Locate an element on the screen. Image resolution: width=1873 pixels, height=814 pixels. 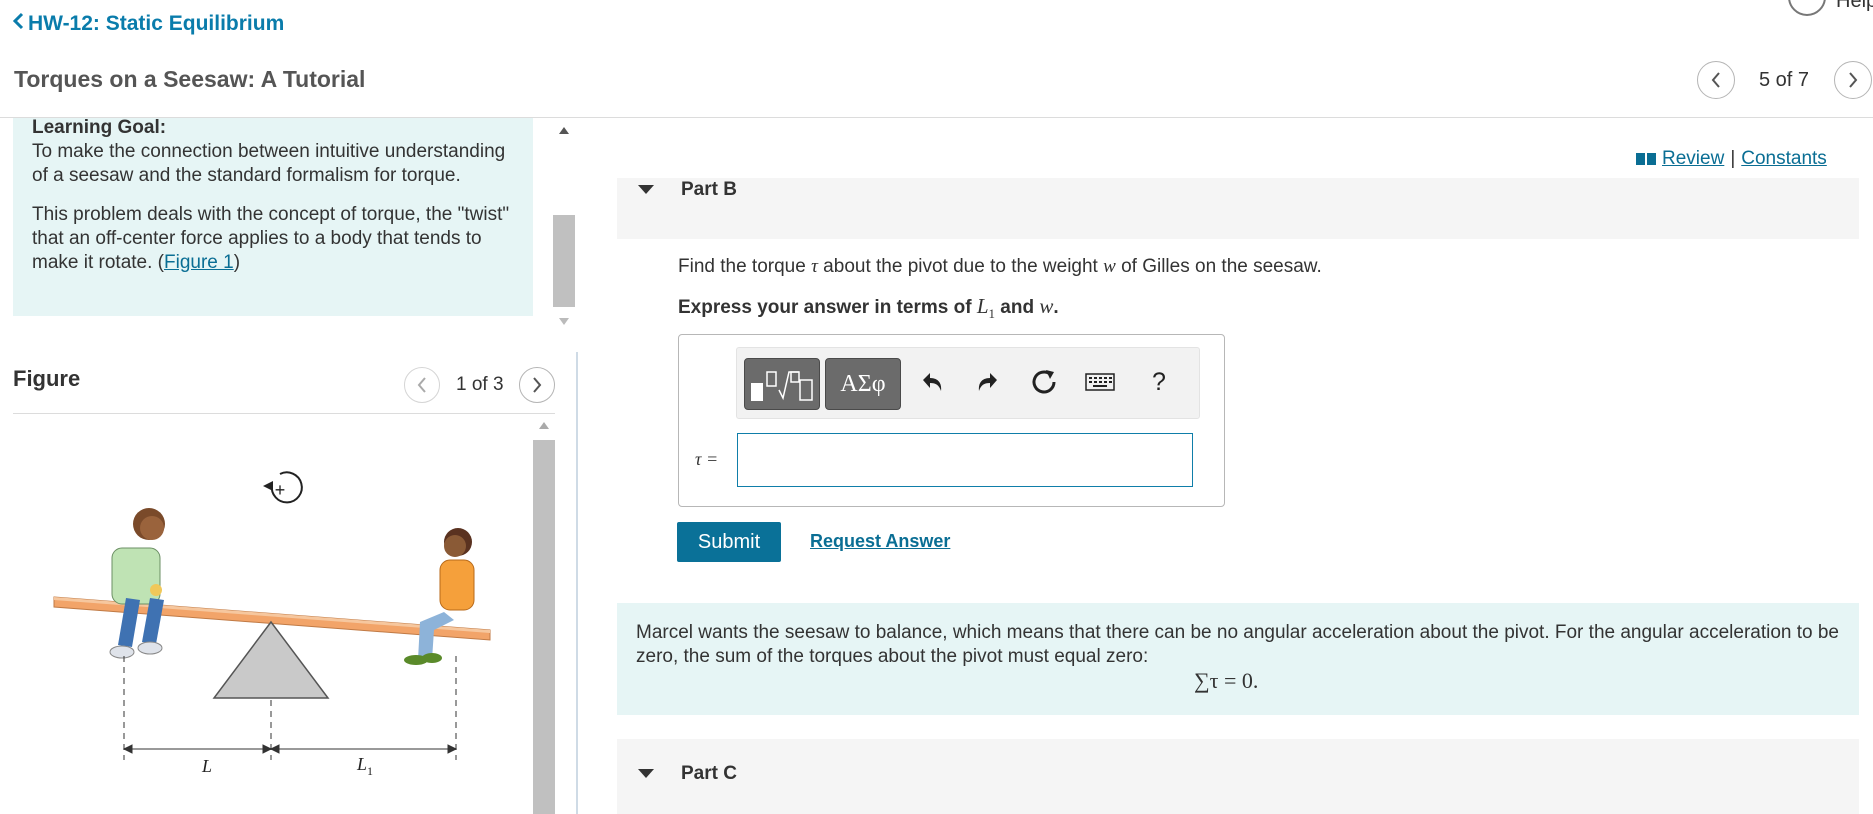
page-title: Torques on a Seesaw: A Tutorial is located at coordinates (190, 79).